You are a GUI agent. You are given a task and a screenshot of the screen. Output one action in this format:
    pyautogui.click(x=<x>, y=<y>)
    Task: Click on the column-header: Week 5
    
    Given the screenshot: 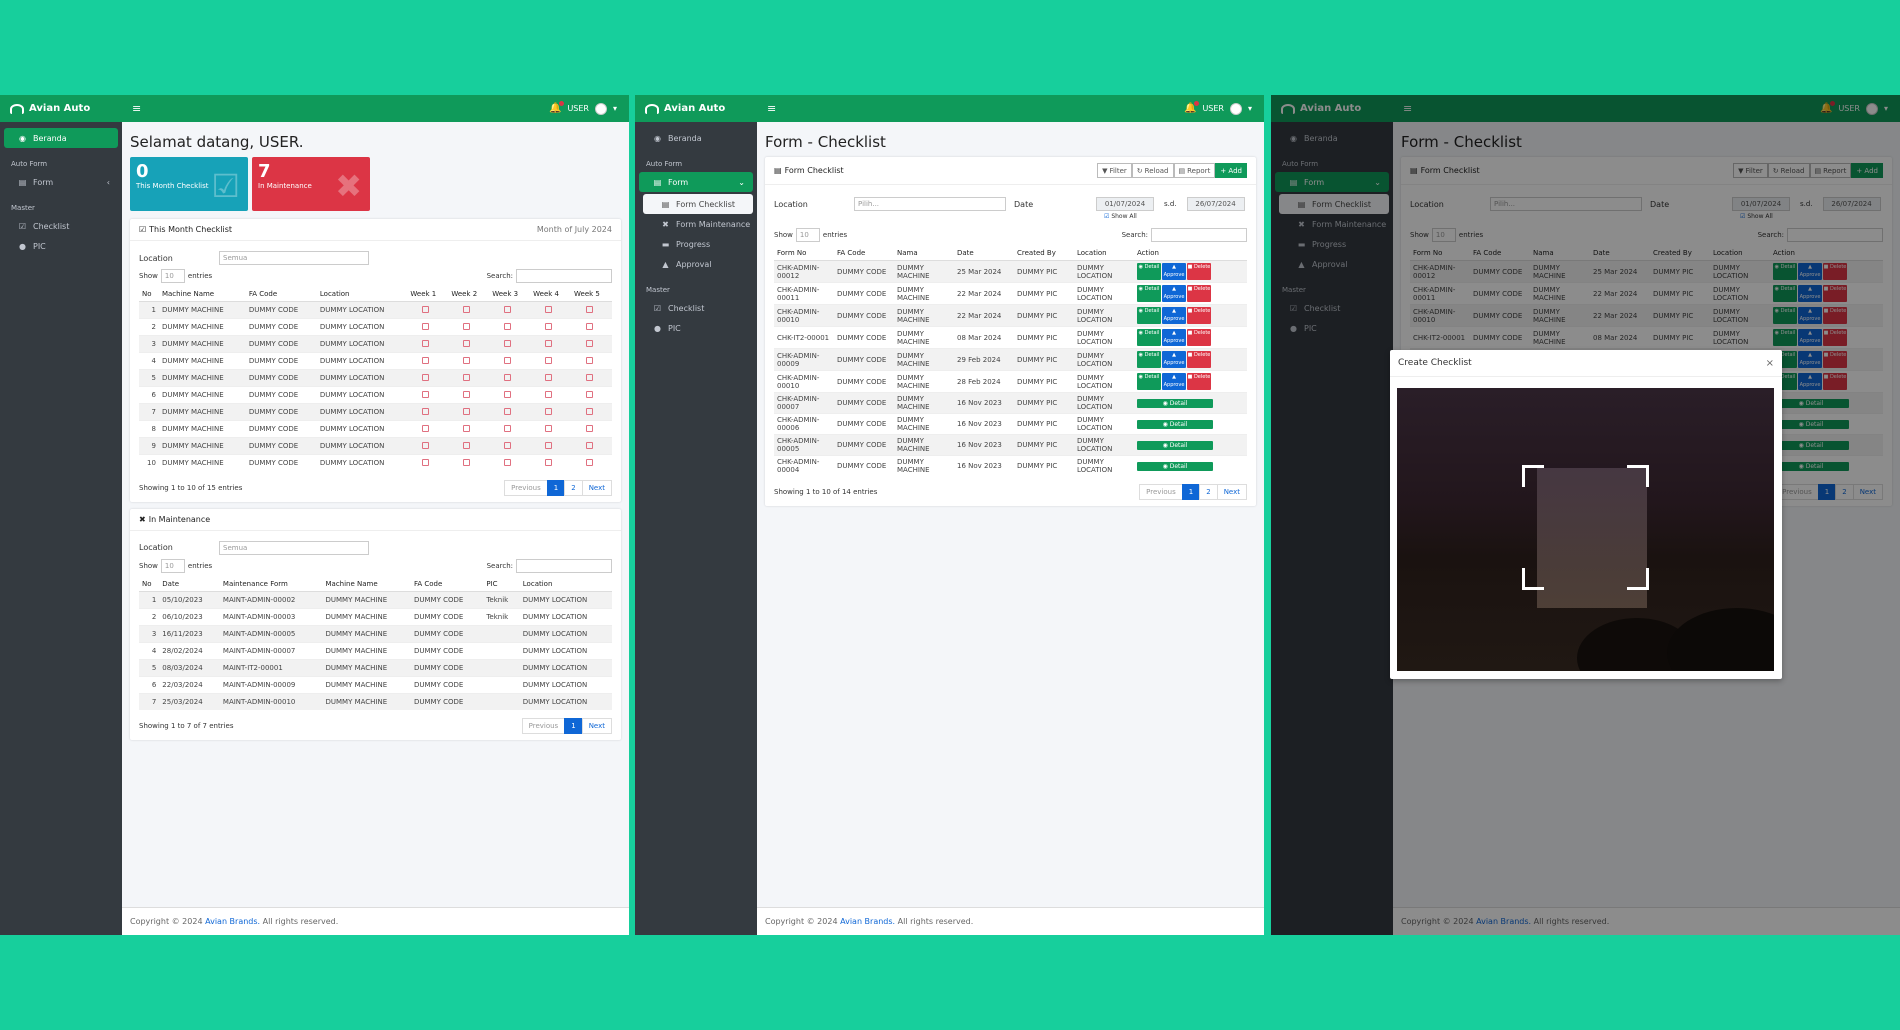 What is the action you would take?
    pyautogui.click(x=591, y=294)
    